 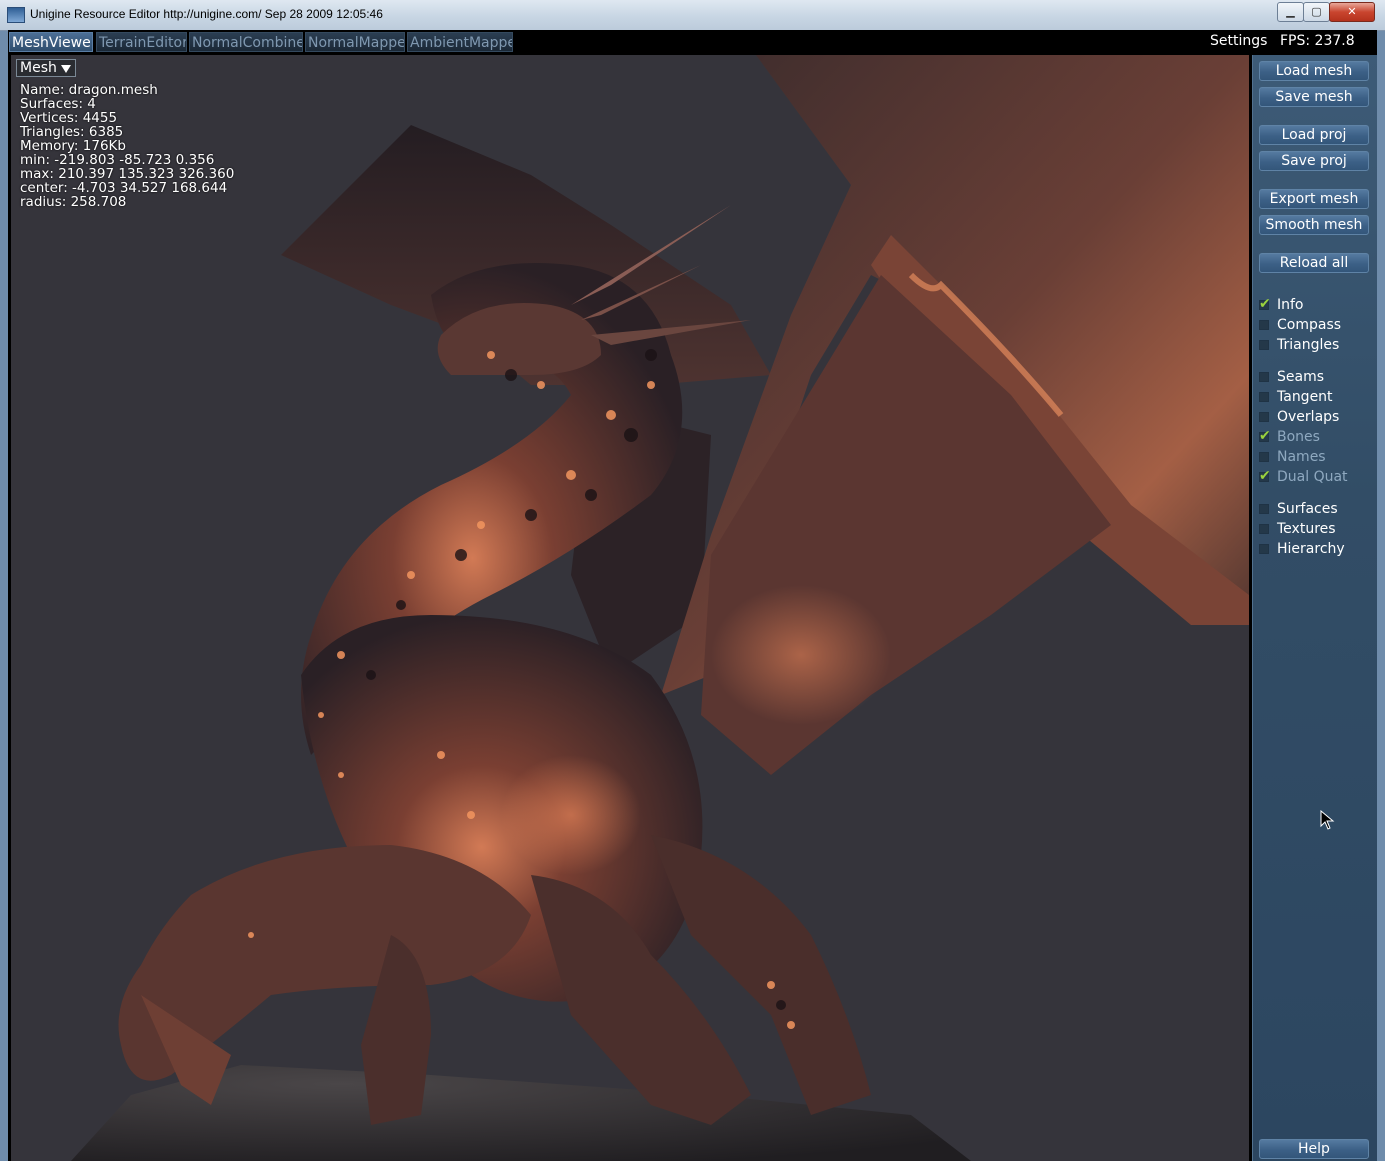 What do you see at coordinates (69, 118) in the screenshot?
I see `info-vertices: Vertices: 4455` at bounding box center [69, 118].